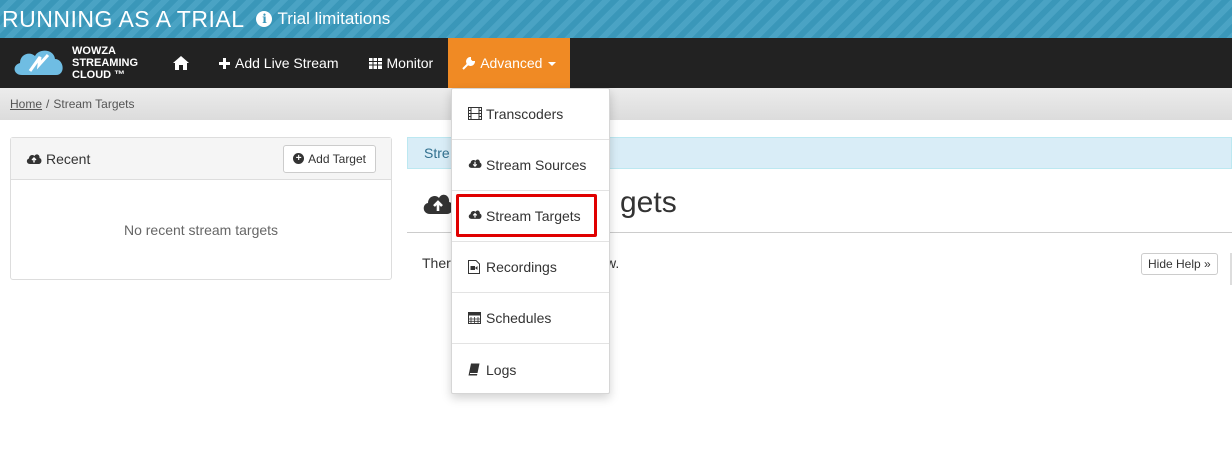 Image resolution: width=1232 pixels, height=468 pixels. I want to click on cloud-upload-icon, so click(34, 158).